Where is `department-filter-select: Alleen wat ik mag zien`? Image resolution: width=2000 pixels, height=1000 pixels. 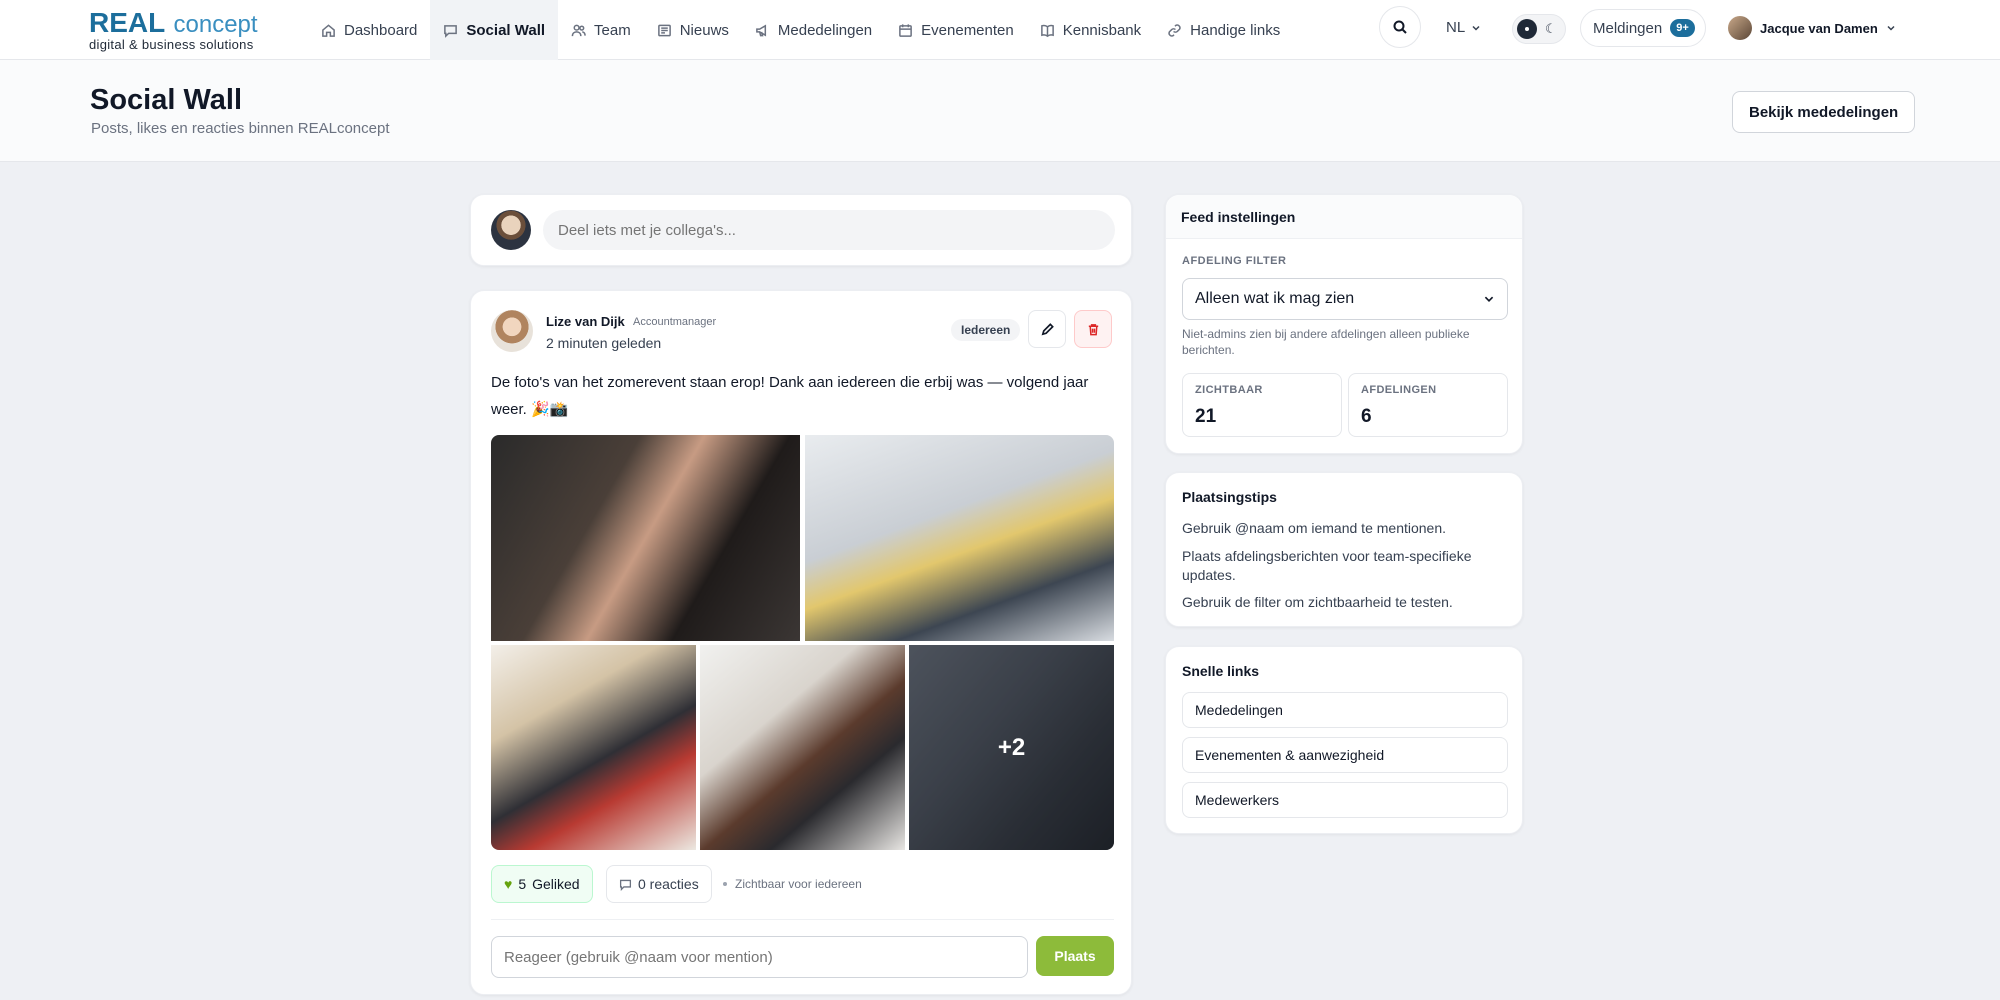
department-filter-select: Alleen wat ik mag zien is located at coordinates (1345, 299).